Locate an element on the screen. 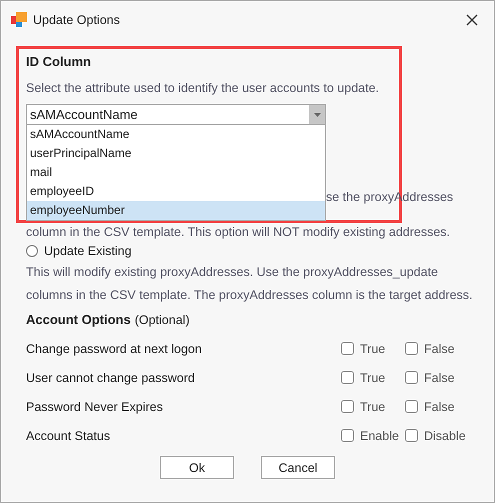  attribute-combo: sAMAccountName is located at coordinates (176, 114).